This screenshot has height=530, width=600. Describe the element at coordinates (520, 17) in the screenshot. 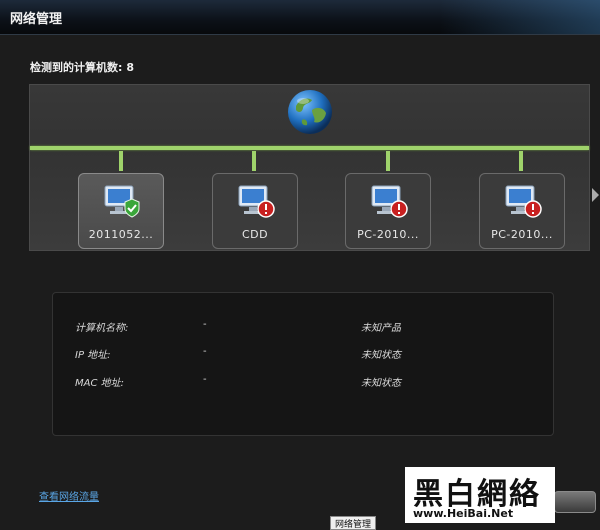

I see `title-bar-glow` at that location.